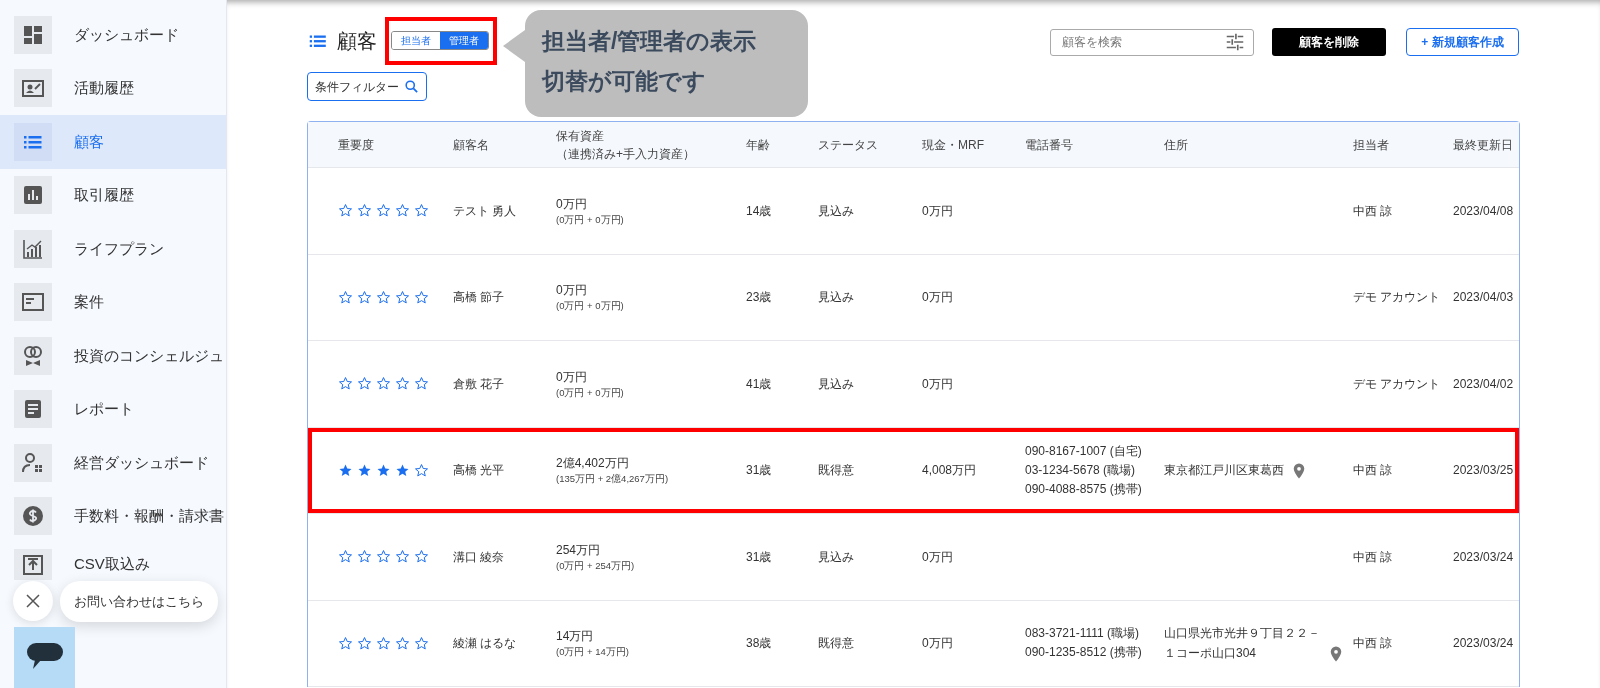 Image resolution: width=1600 pixels, height=688 pixels. What do you see at coordinates (953, 145) in the screenshot?
I see `column-header: 現金・MRF` at bounding box center [953, 145].